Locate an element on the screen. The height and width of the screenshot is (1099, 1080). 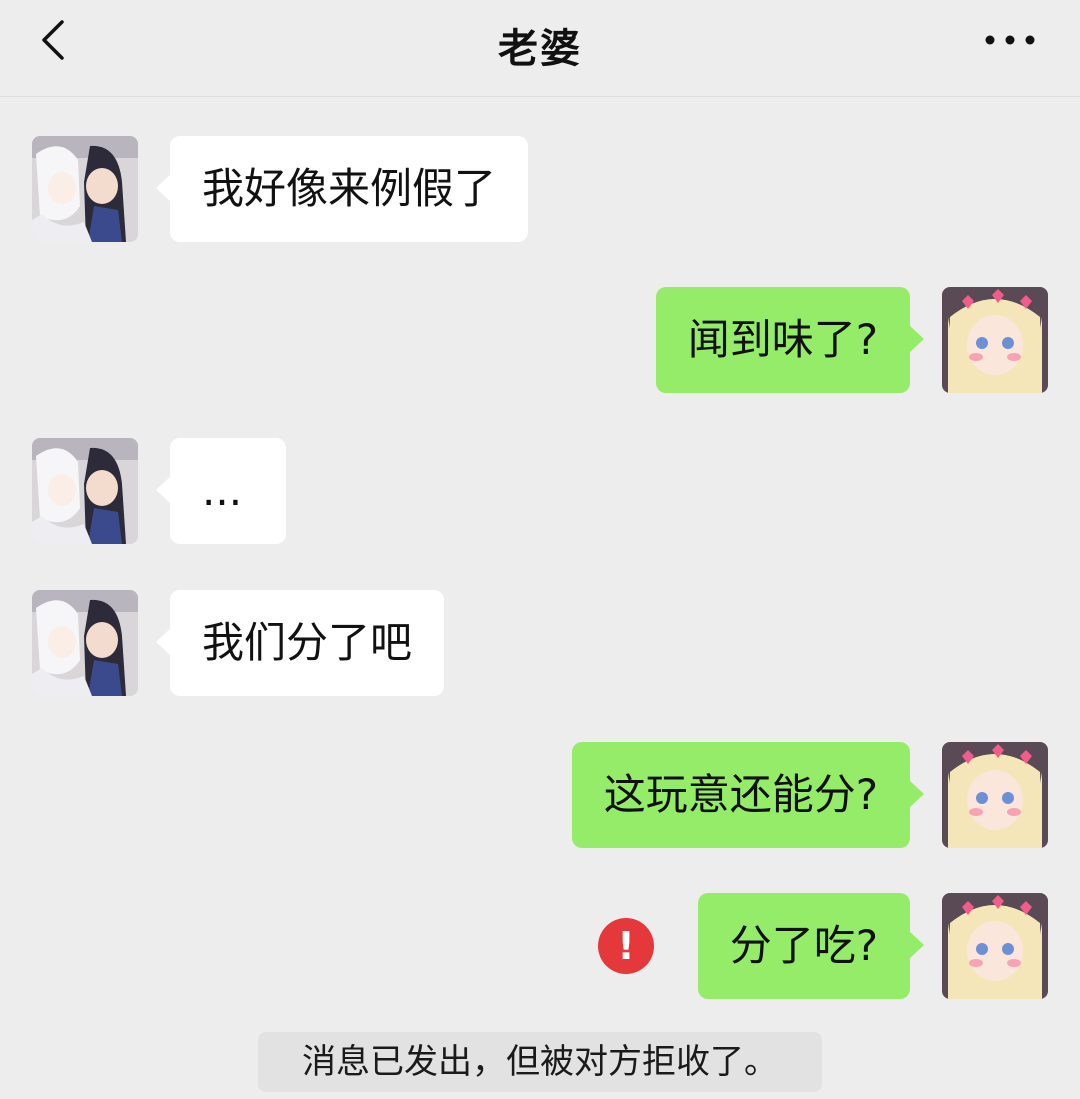
message-bubble-outgoing: 闻到味了? is located at coordinates (790, 340).